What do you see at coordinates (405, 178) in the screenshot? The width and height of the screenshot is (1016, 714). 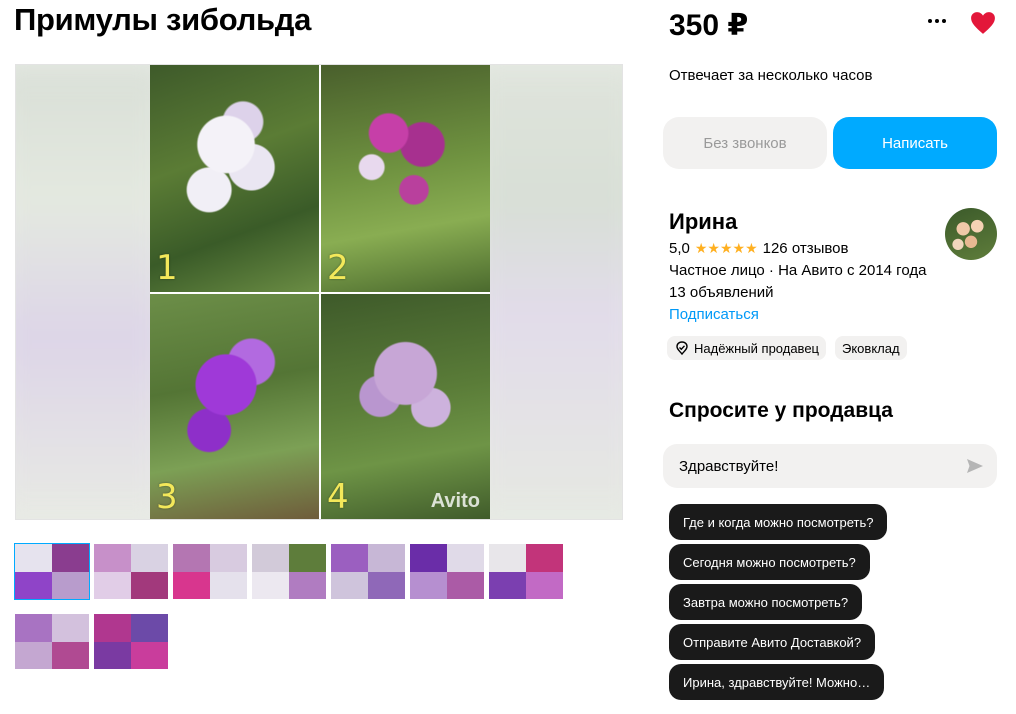 I see `photo-primula-magenta: 2` at bounding box center [405, 178].